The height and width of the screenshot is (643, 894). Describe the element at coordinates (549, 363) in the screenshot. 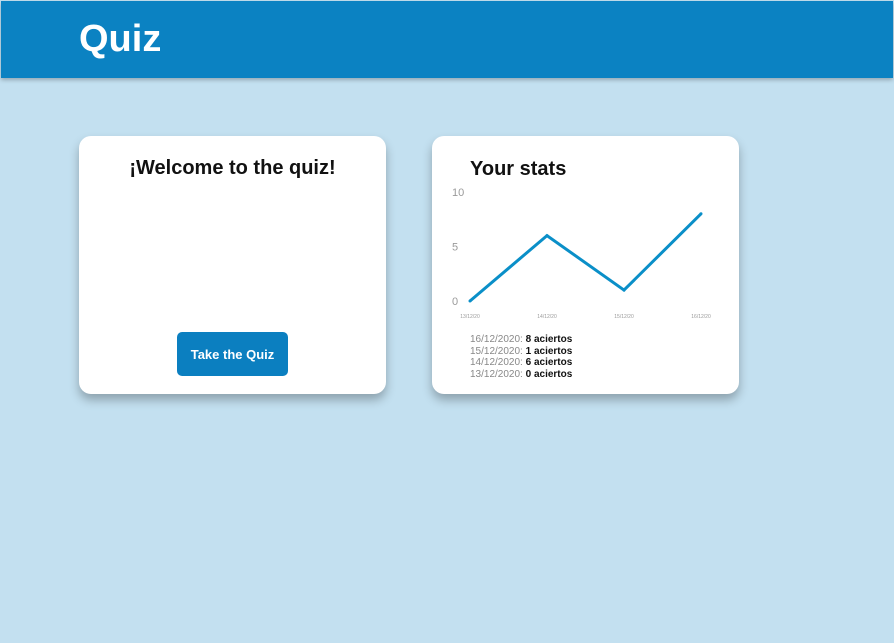

I see `stat-score: 6 aciertos` at that location.